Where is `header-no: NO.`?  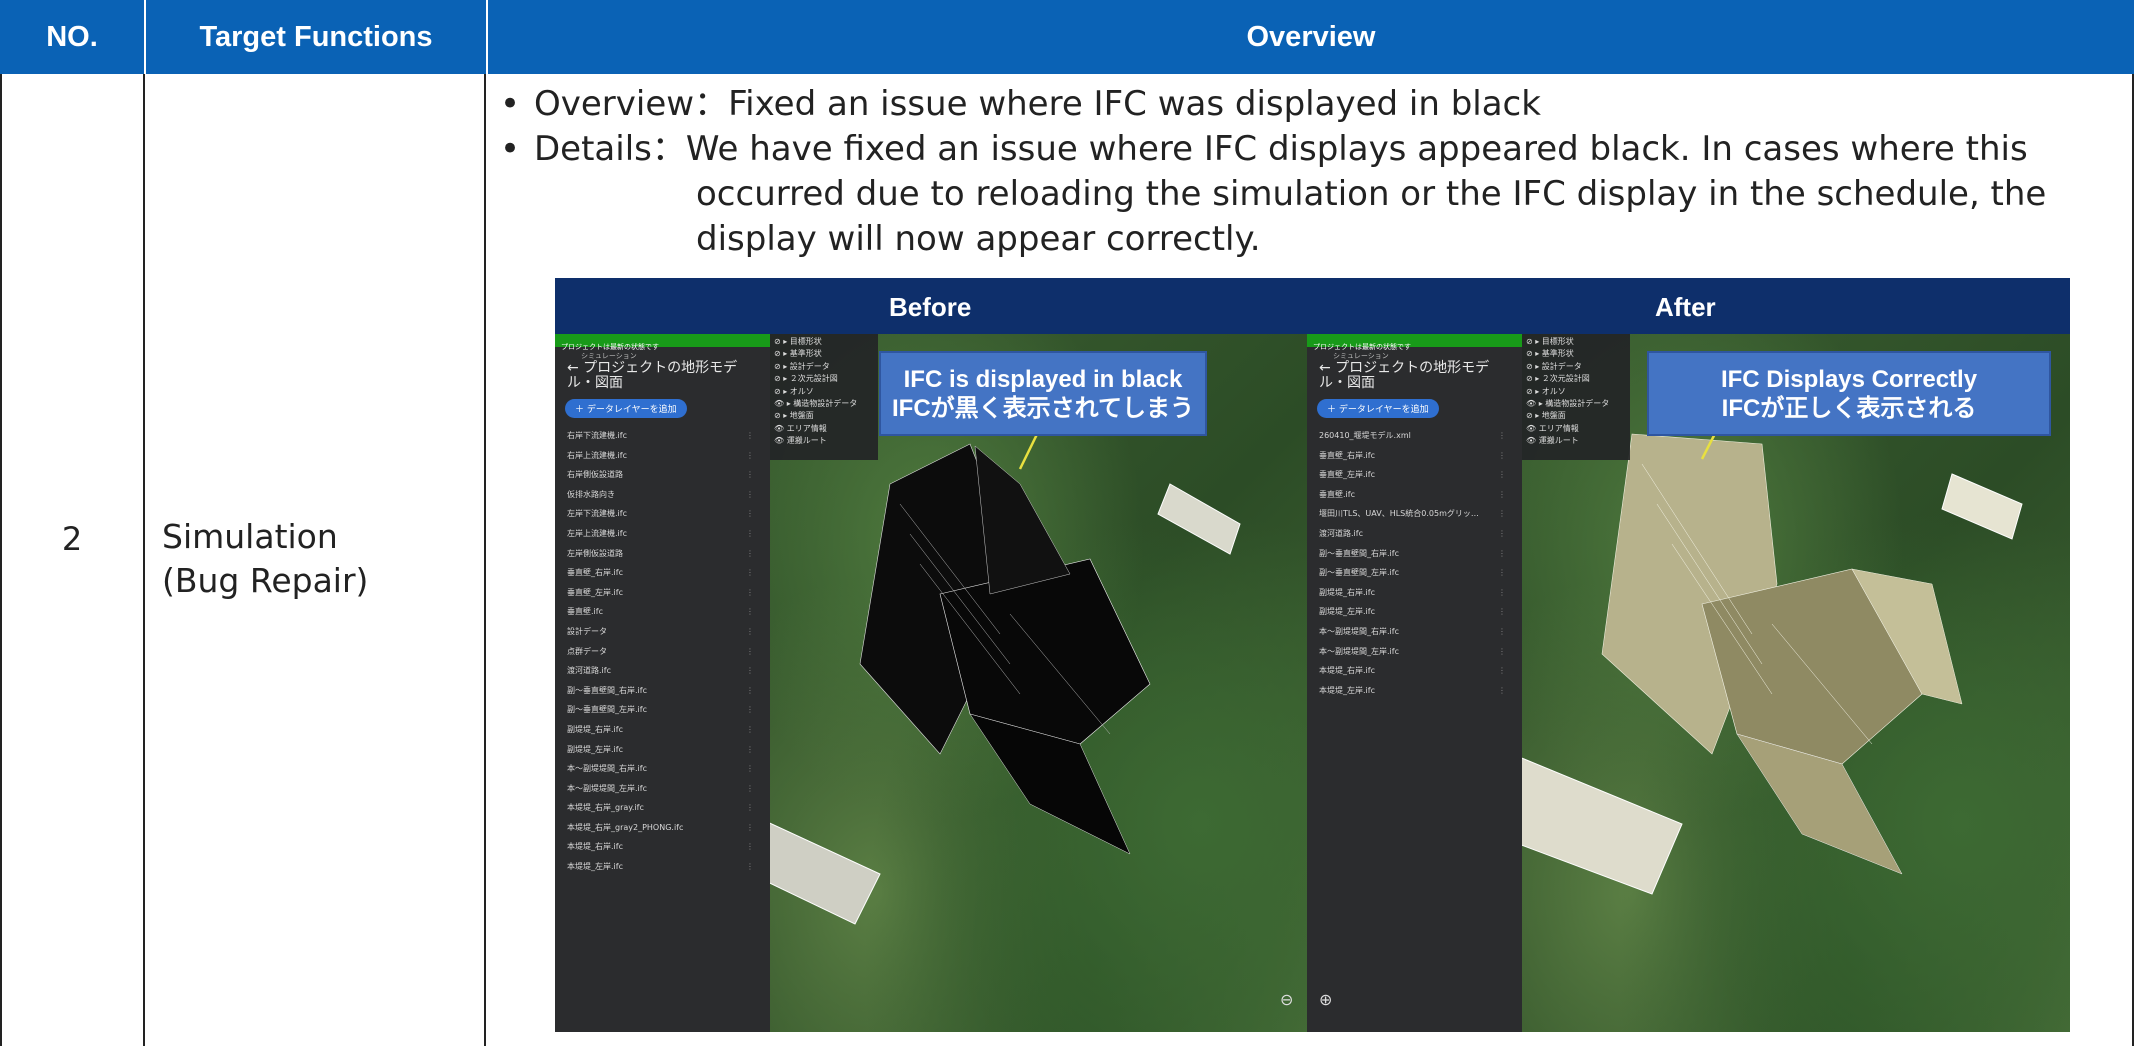
header-no: NO. is located at coordinates (72, 37).